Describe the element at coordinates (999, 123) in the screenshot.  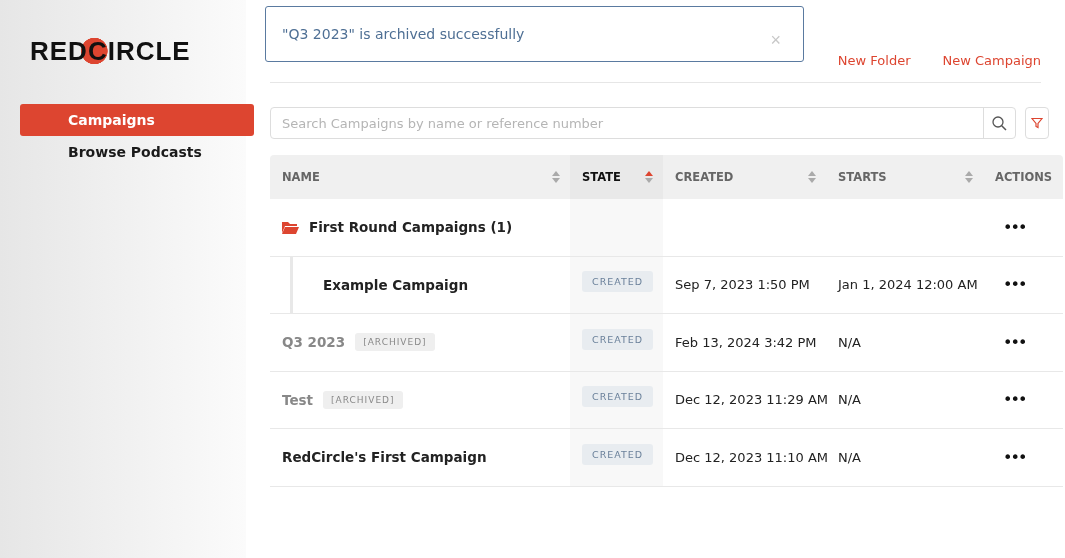
I see `search-icon` at that location.